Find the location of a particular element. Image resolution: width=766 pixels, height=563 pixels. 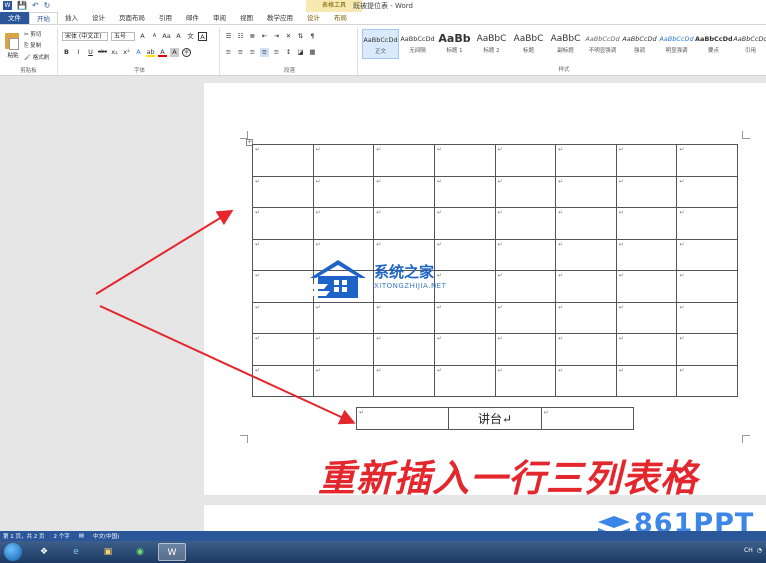

ime-indicator: CH is located at coordinates (748, 550).